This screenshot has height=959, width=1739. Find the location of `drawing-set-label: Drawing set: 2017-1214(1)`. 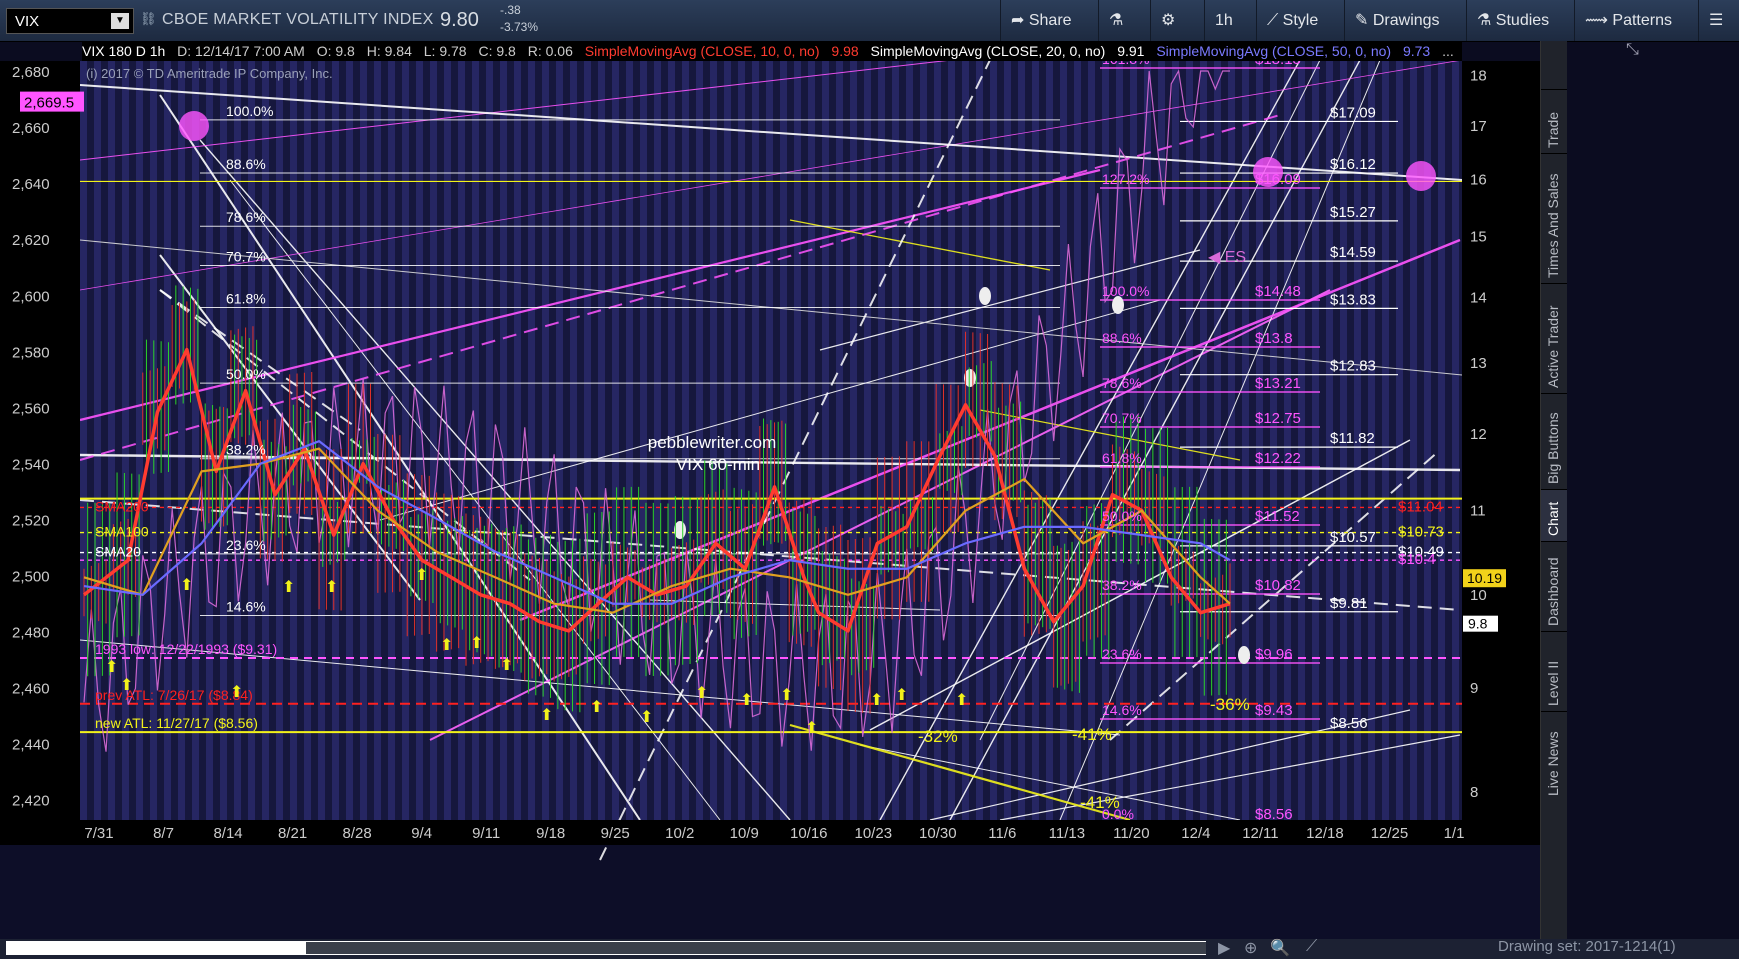

drawing-set-label: Drawing set: 2017-1214(1) is located at coordinates (1587, 946).